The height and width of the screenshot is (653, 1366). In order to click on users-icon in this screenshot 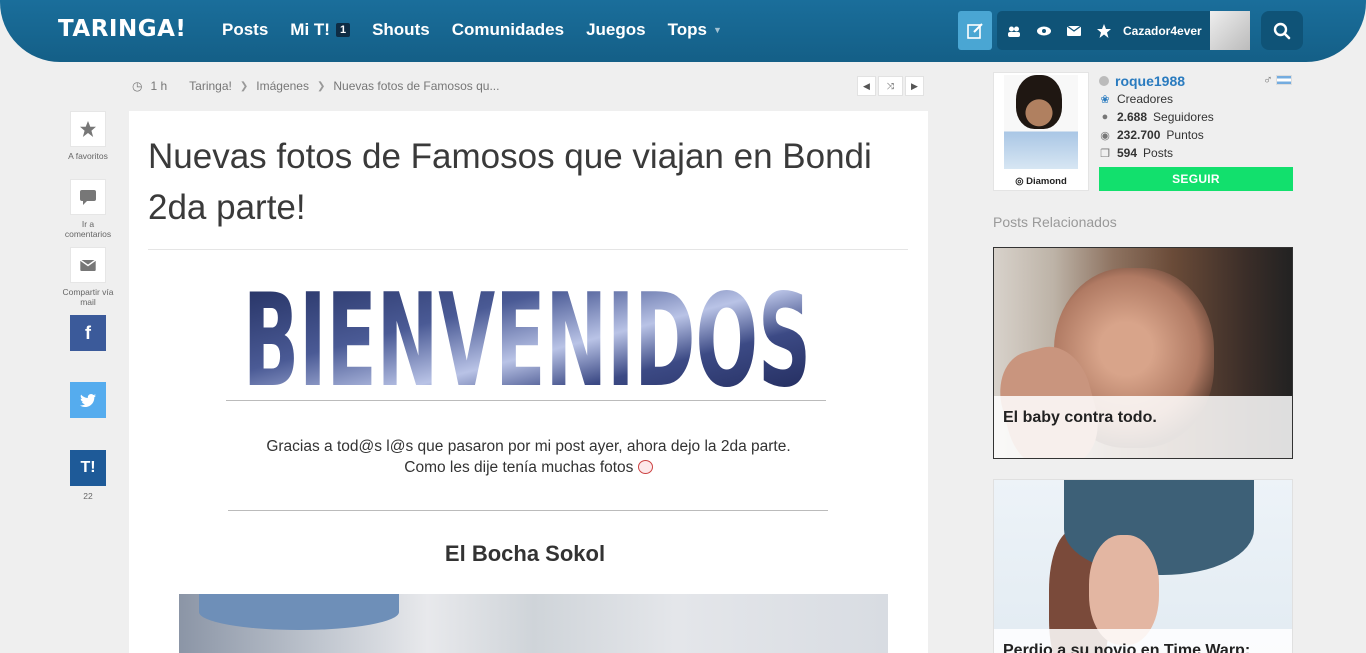, I will do `click(1014, 31)`.